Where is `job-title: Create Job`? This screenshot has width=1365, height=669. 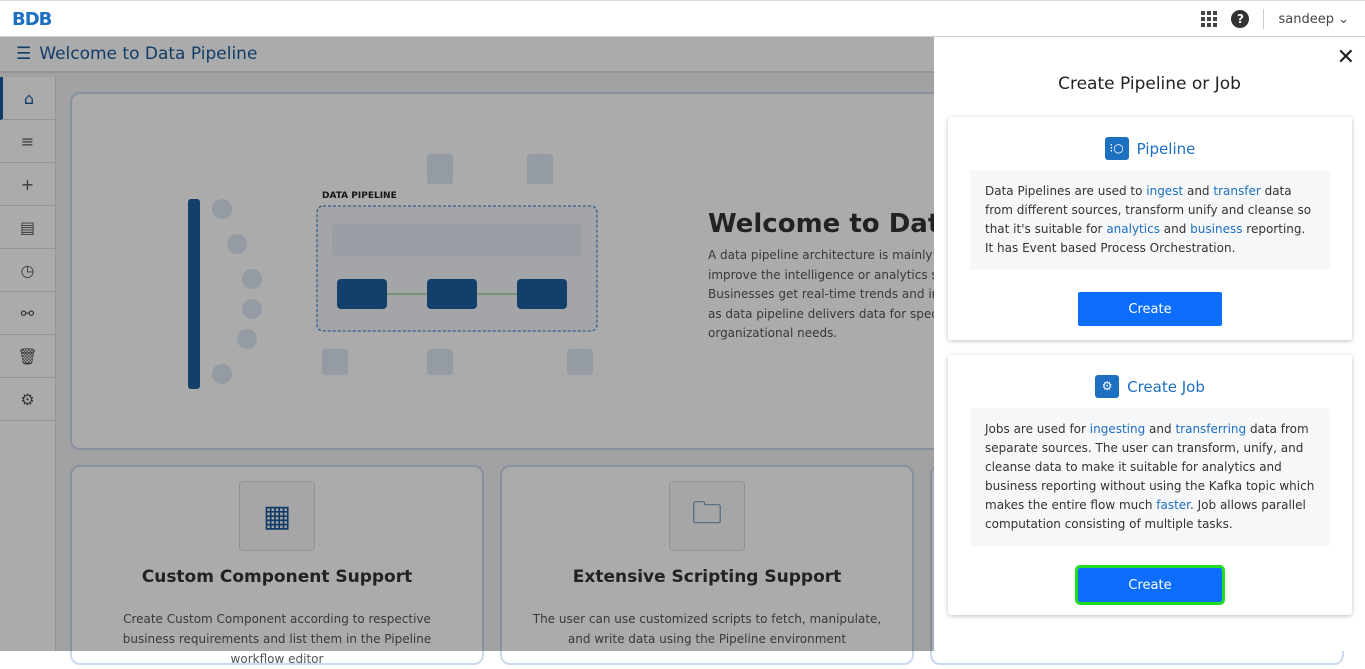 job-title: Create Job is located at coordinates (1166, 386).